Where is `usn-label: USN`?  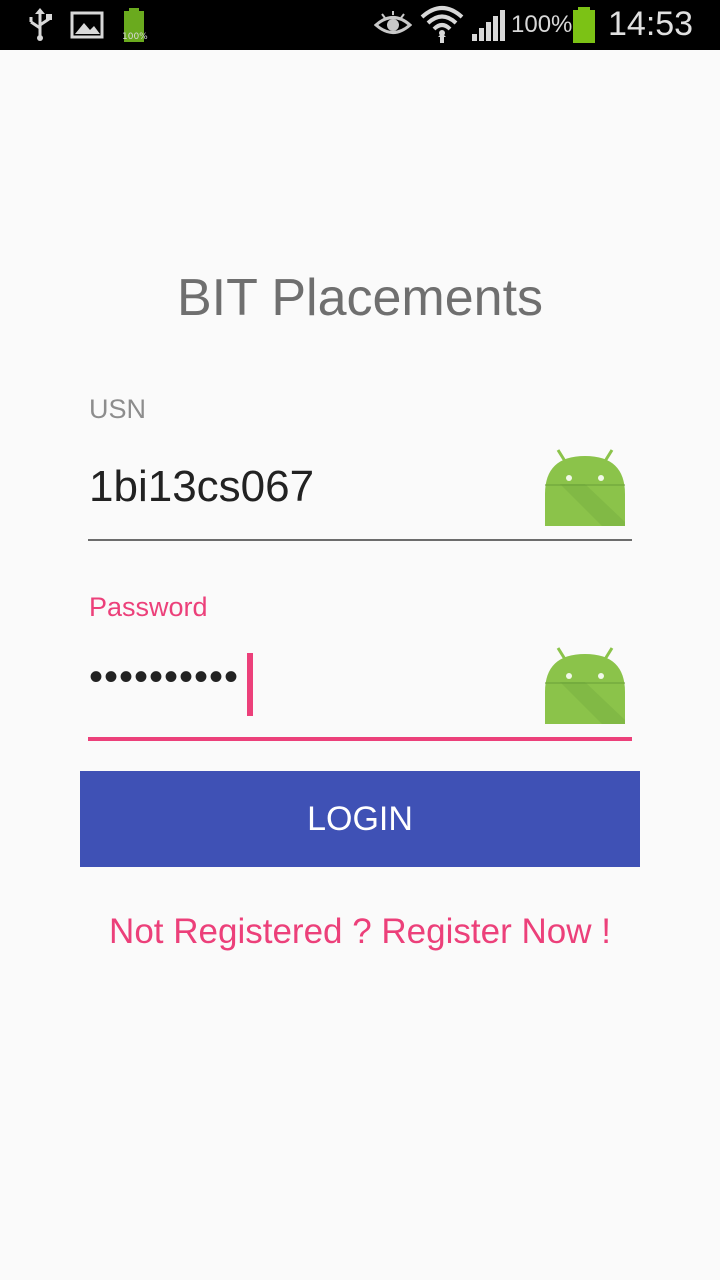 usn-label: USN is located at coordinates (118, 409).